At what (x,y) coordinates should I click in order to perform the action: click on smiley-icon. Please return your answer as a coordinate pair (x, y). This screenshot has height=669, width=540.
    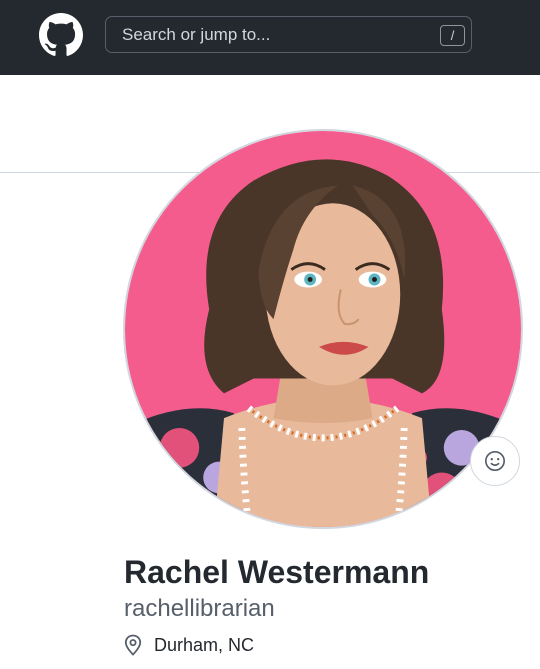
    Looking at the image, I should click on (495, 461).